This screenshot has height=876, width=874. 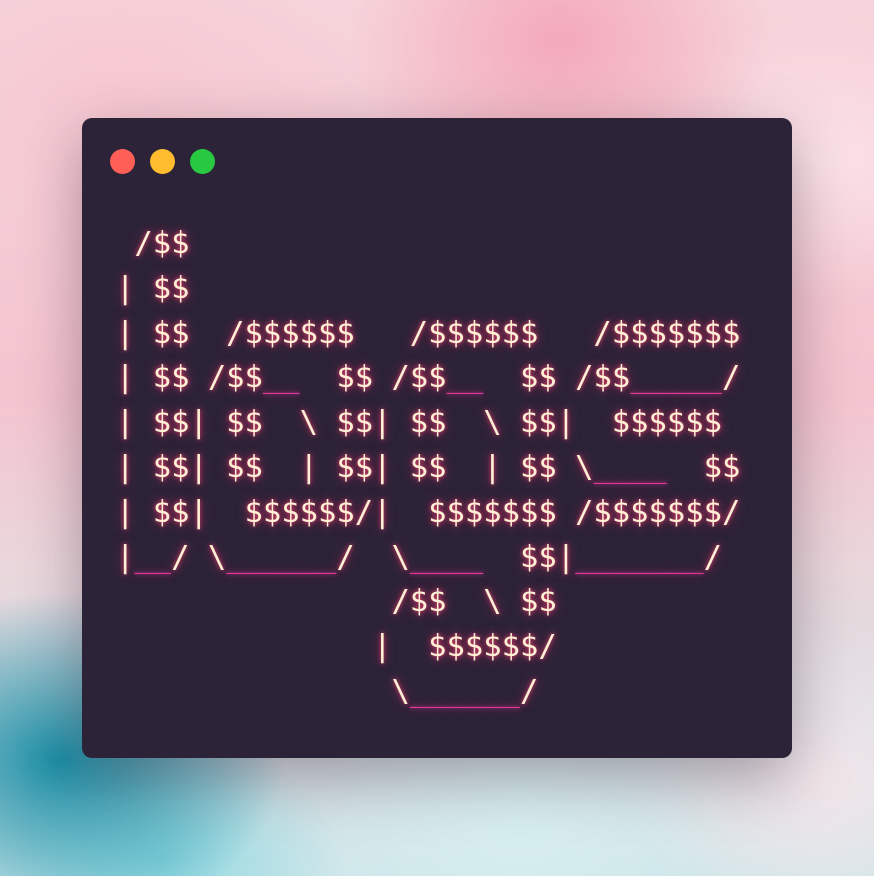 I want to click on close-button, so click(x=122, y=161).